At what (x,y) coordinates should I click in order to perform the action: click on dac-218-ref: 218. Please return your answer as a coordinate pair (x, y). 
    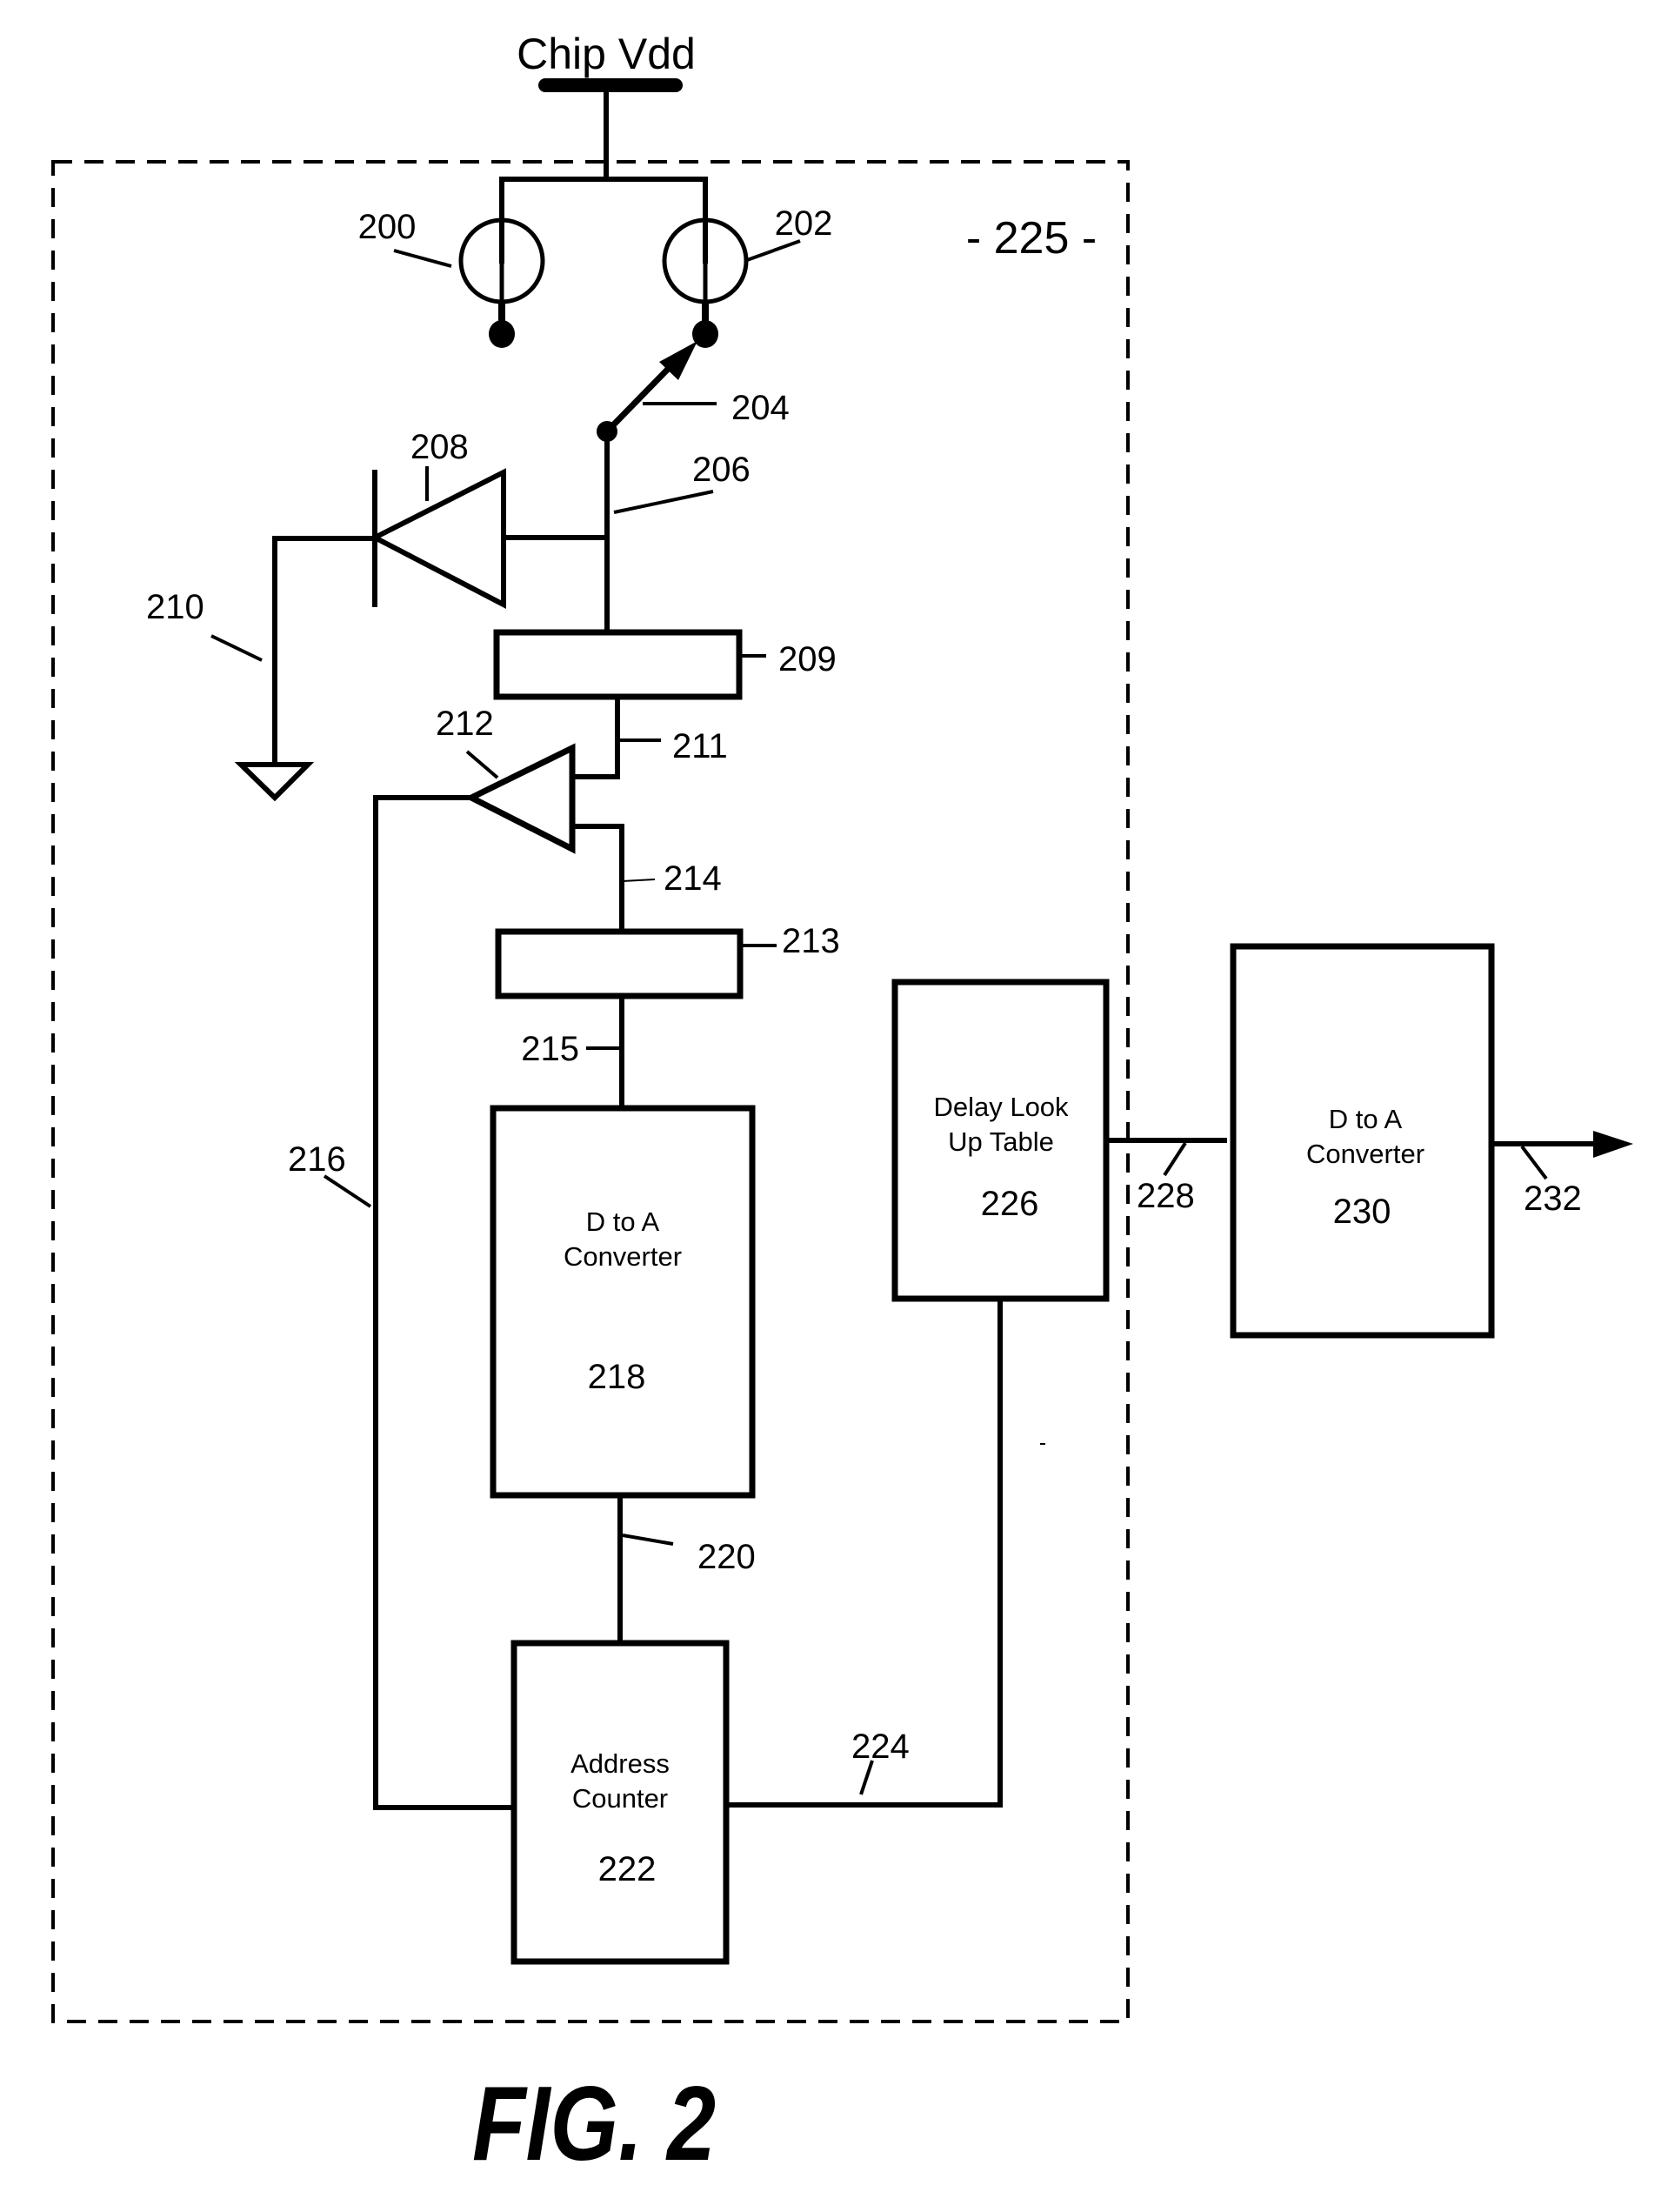
    Looking at the image, I should click on (617, 1377).